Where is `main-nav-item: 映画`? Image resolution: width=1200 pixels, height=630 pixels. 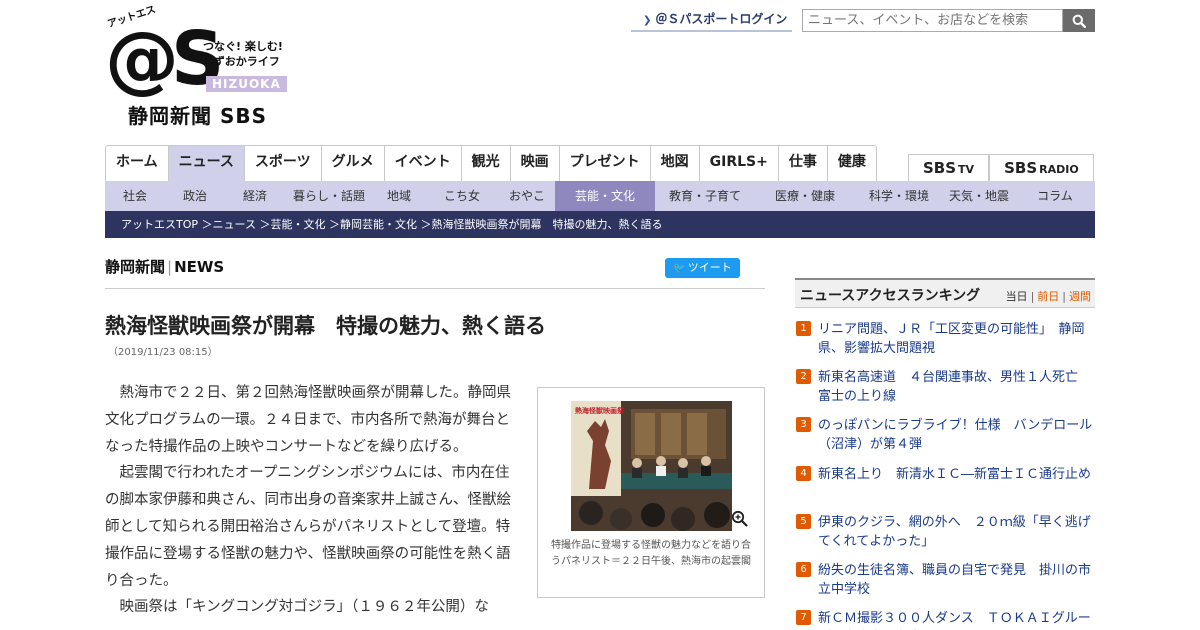
main-nav-item: 映画 is located at coordinates (535, 163).